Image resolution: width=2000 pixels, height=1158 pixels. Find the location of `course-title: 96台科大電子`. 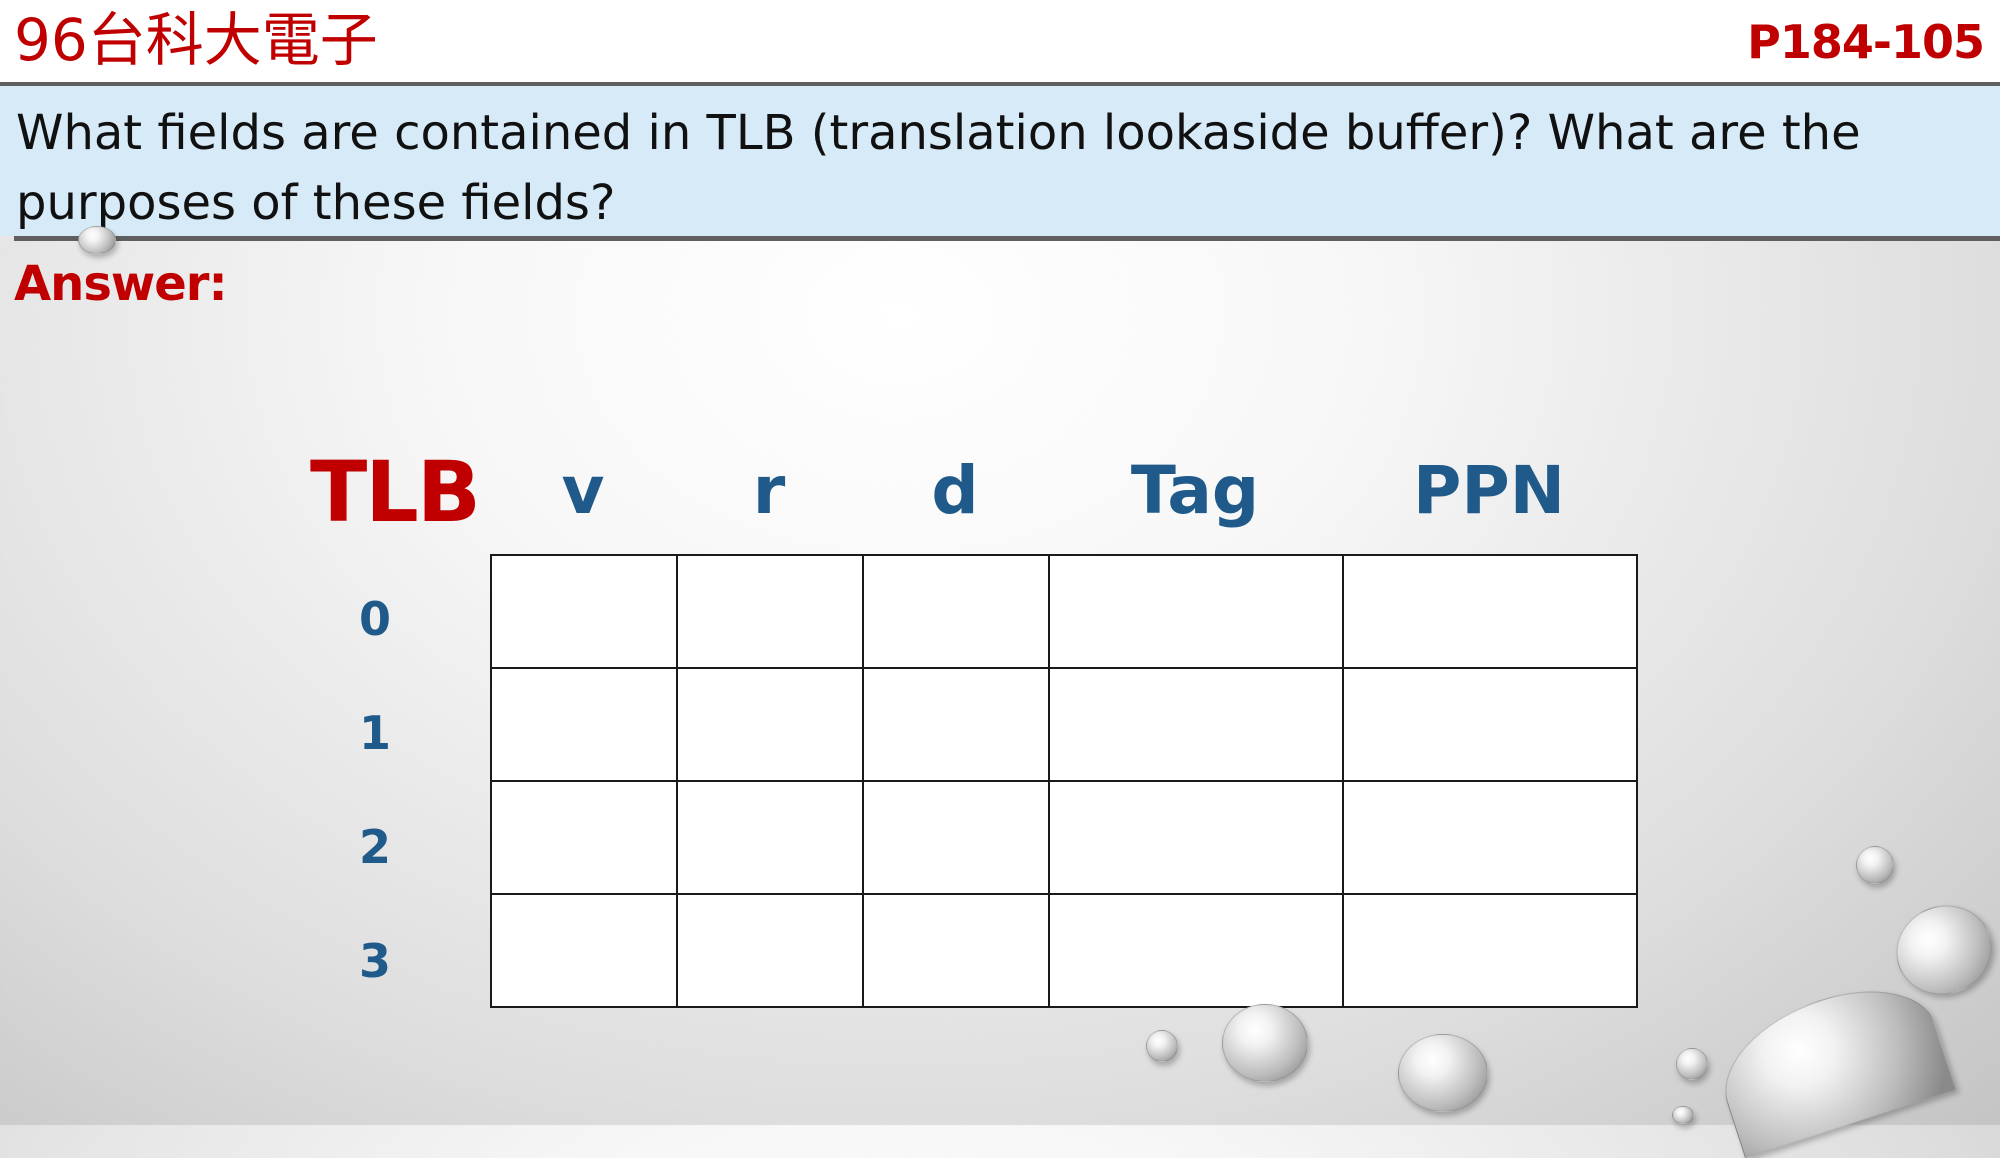

course-title: 96台科大電子 is located at coordinates (196, 40).